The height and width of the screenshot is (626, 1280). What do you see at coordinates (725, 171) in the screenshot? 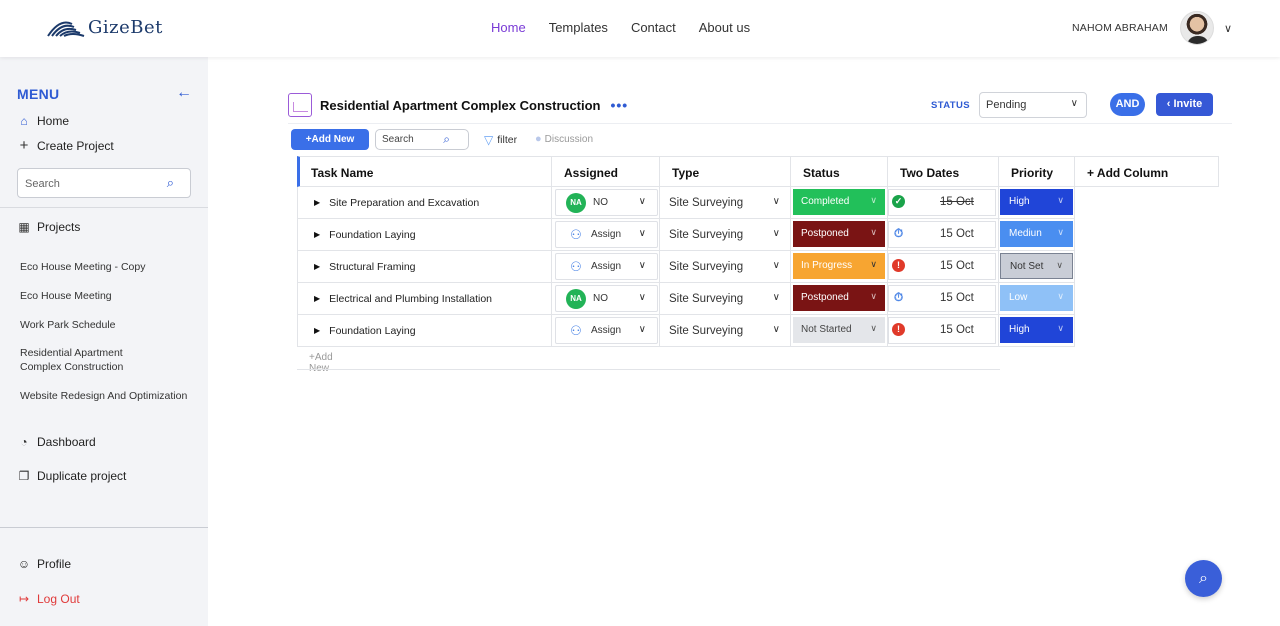
I see `column-header: Type` at bounding box center [725, 171].